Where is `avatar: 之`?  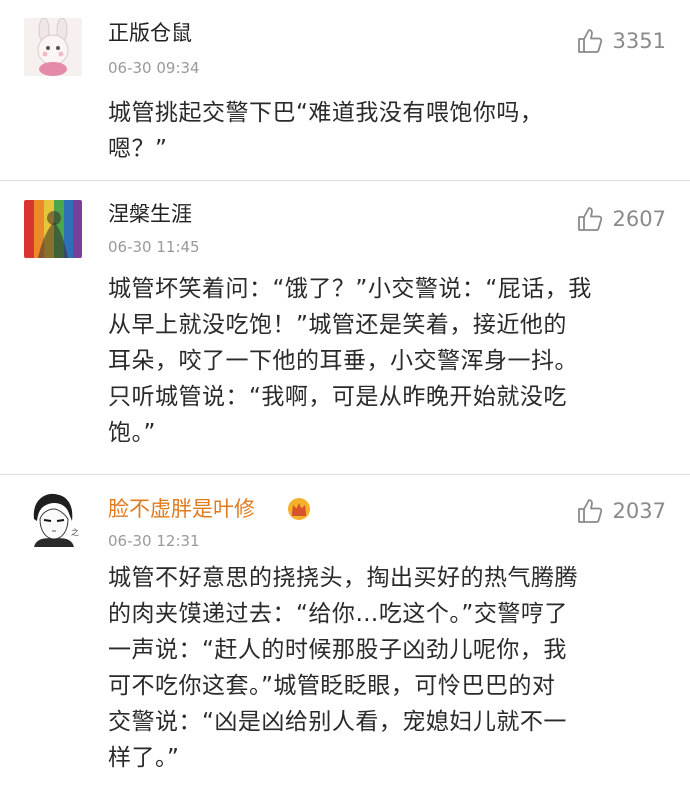
avatar: 之 is located at coordinates (53, 518).